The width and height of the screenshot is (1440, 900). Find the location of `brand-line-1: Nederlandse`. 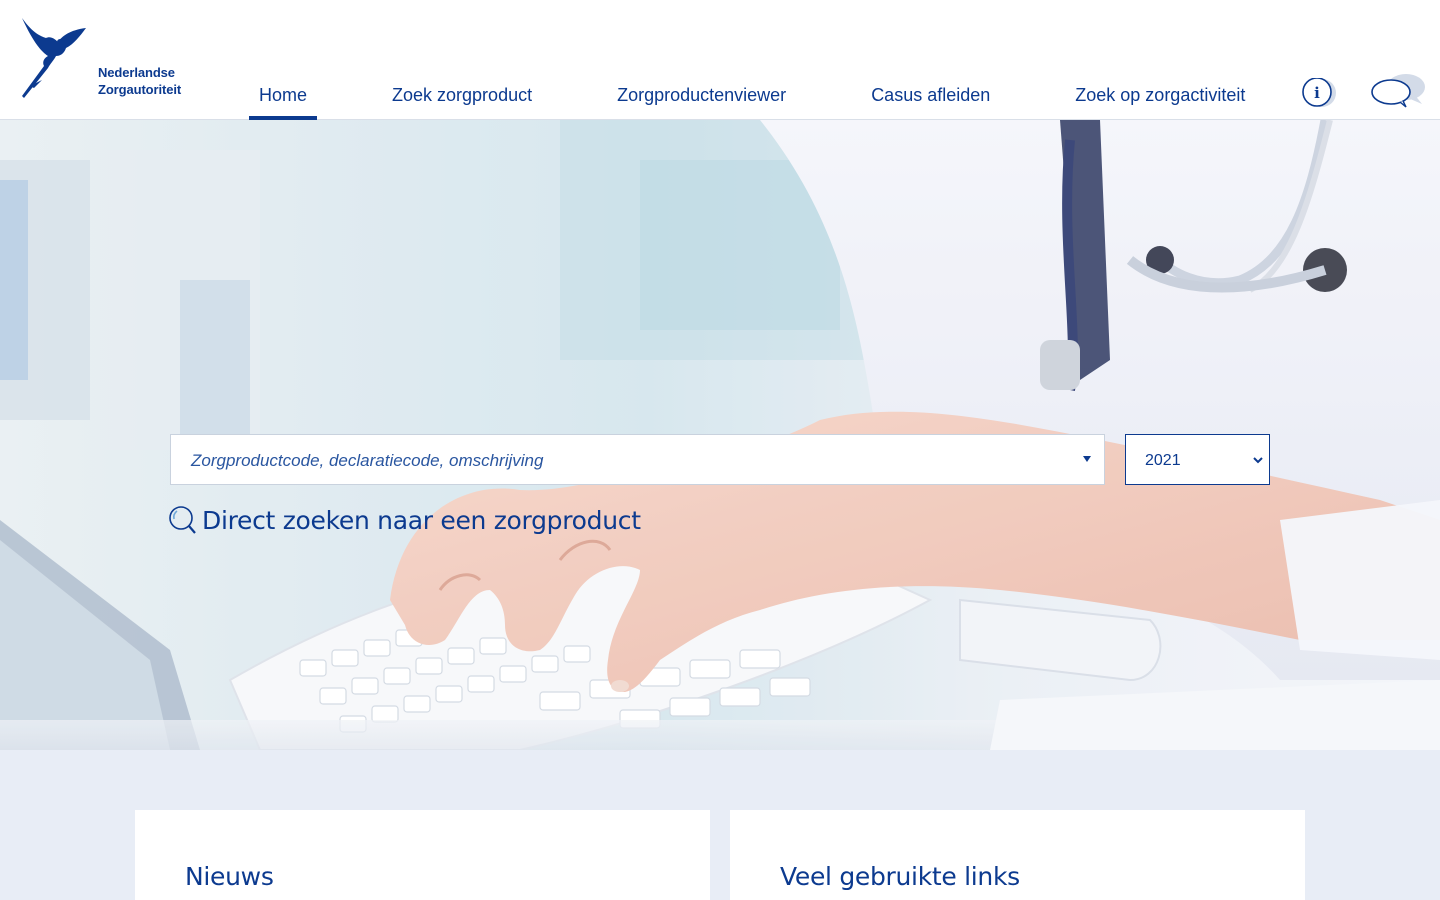

brand-line-1: Nederlandse is located at coordinates (136, 72).